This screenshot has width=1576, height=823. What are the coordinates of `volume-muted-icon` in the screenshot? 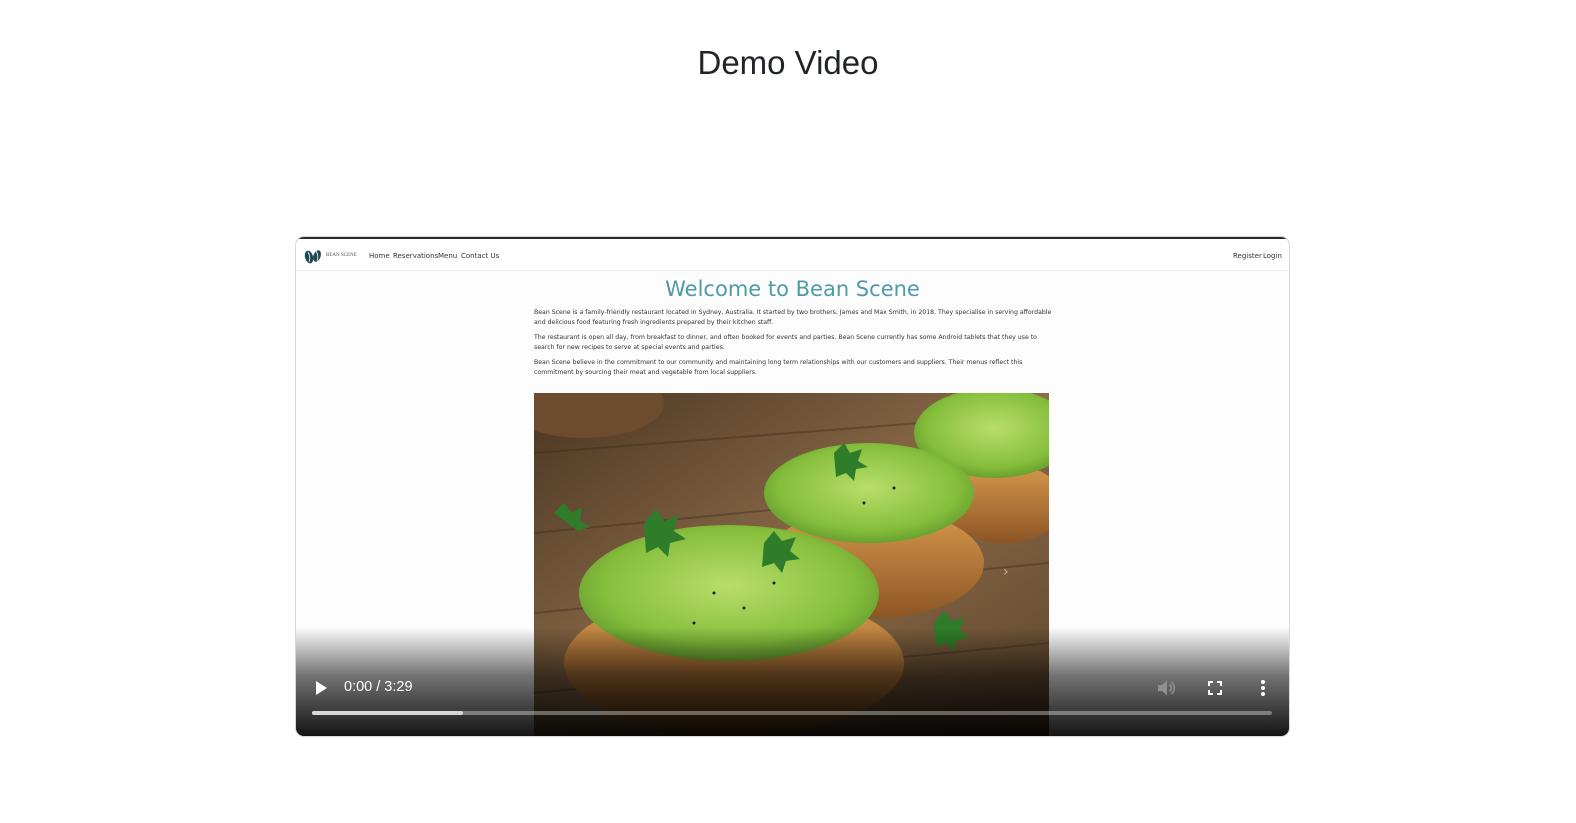 It's located at (1167, 688).